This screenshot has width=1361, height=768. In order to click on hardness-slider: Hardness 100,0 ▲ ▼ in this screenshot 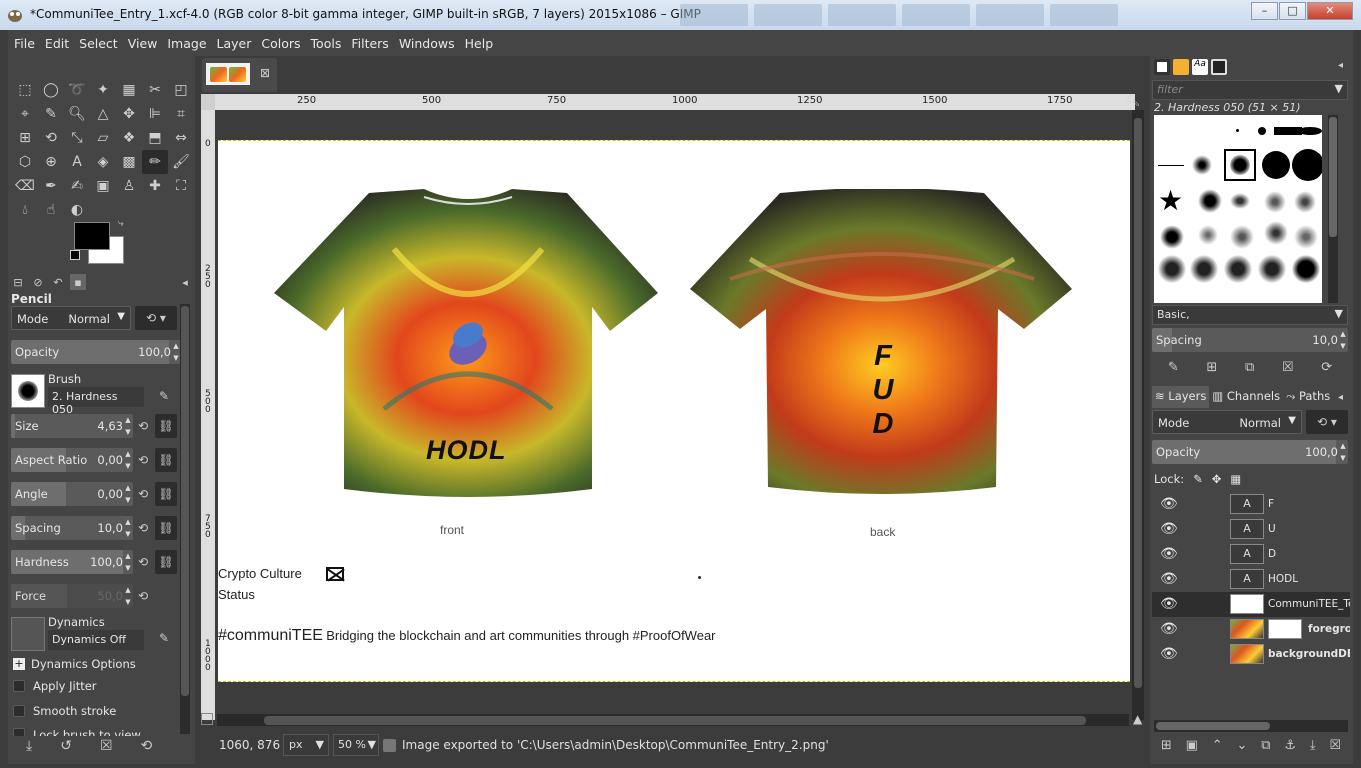, I will do `click(72, 562)`.